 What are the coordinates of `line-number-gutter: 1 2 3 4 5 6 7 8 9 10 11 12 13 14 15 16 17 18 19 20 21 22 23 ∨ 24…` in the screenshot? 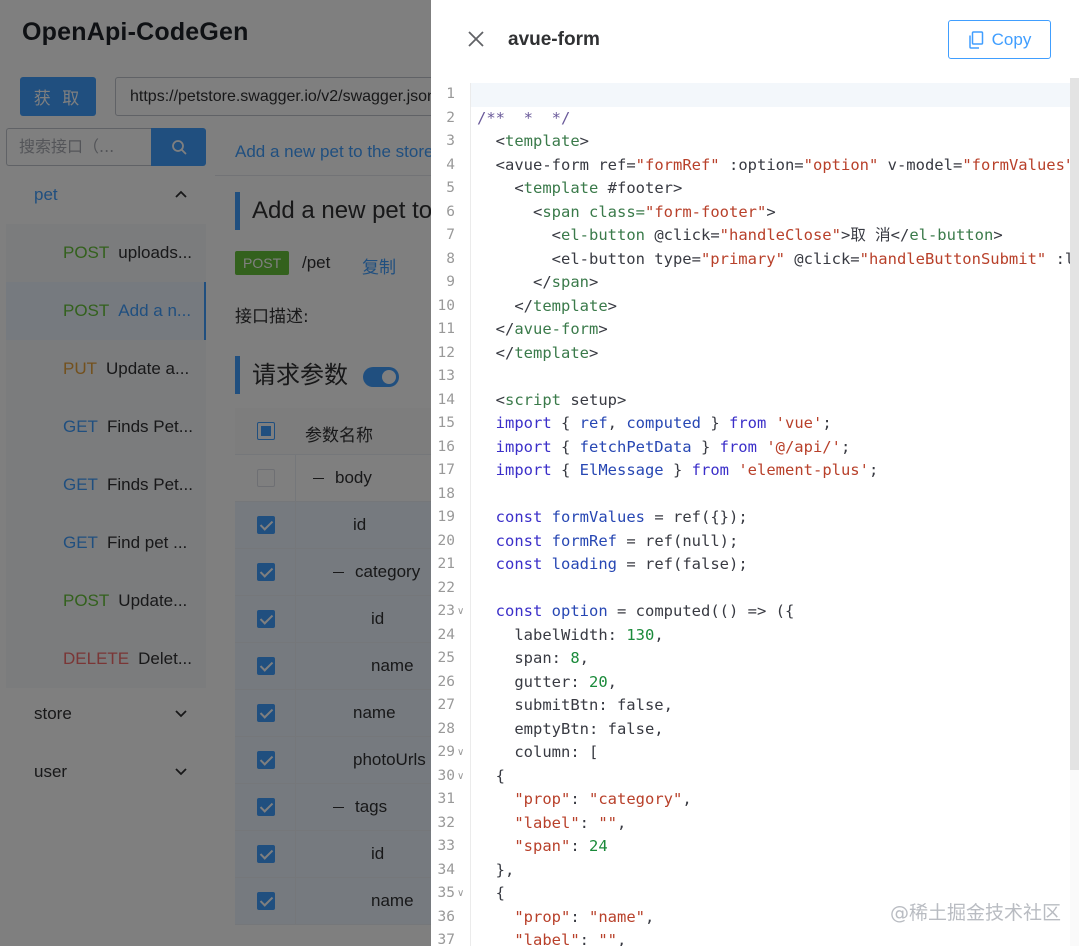 It's located at (451, 512).